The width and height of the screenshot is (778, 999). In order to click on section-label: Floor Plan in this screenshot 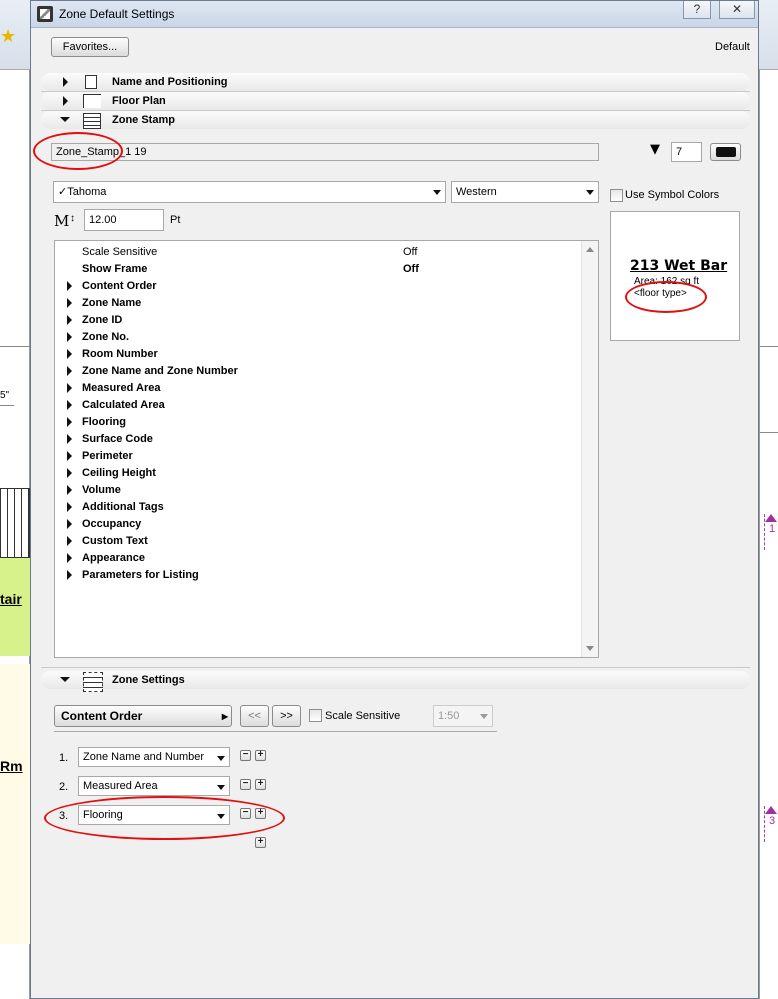, I will do `click(139, 101)`.